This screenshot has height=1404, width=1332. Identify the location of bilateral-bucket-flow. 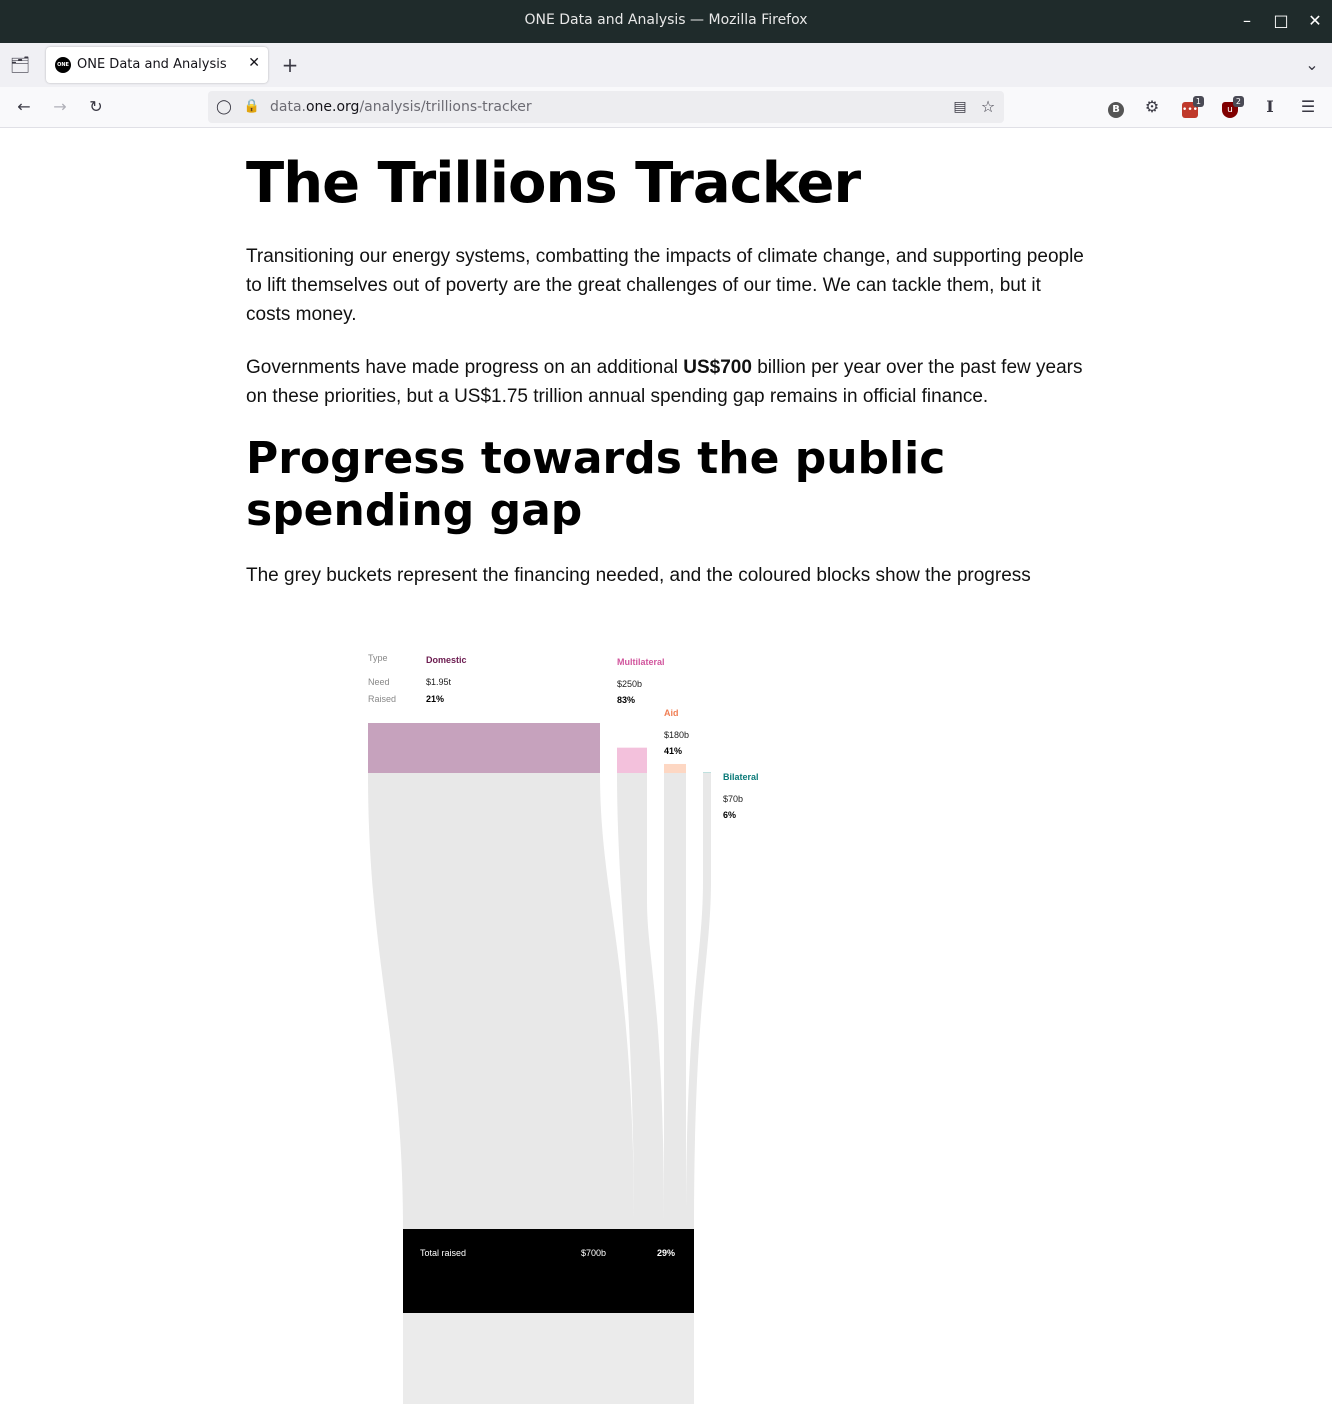
(698, 1001).